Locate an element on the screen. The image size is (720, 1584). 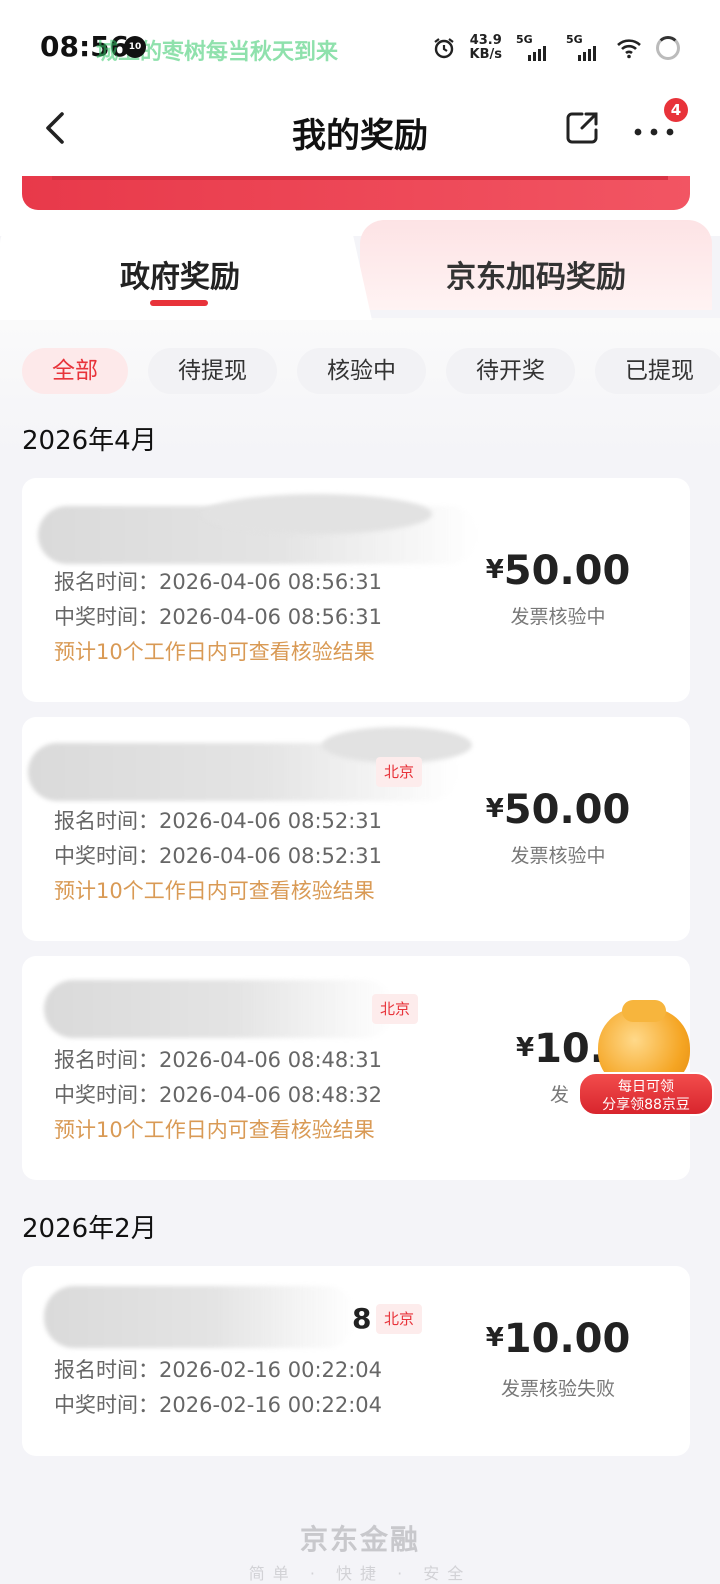
footer-brand: 京东金融 is located at coordinates (359, 1539).